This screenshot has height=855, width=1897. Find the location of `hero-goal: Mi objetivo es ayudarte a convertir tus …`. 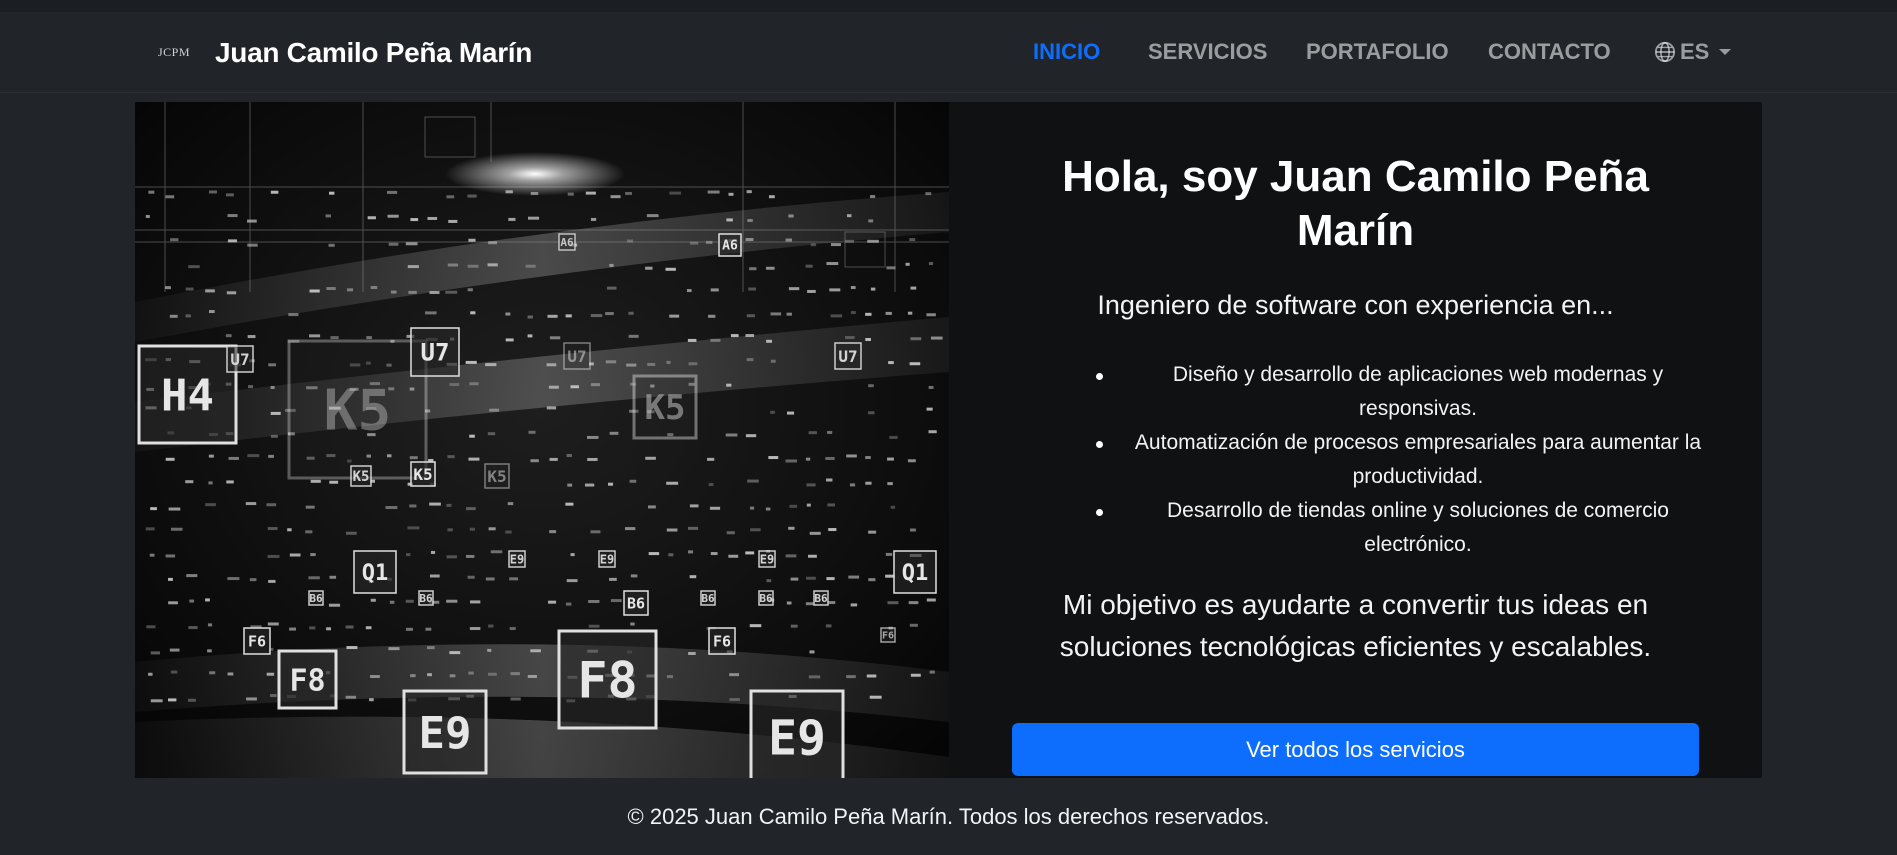

hero-goal: Mi objetivo es ayudarte a convertir tus … is located at coordinates (1355, 625).